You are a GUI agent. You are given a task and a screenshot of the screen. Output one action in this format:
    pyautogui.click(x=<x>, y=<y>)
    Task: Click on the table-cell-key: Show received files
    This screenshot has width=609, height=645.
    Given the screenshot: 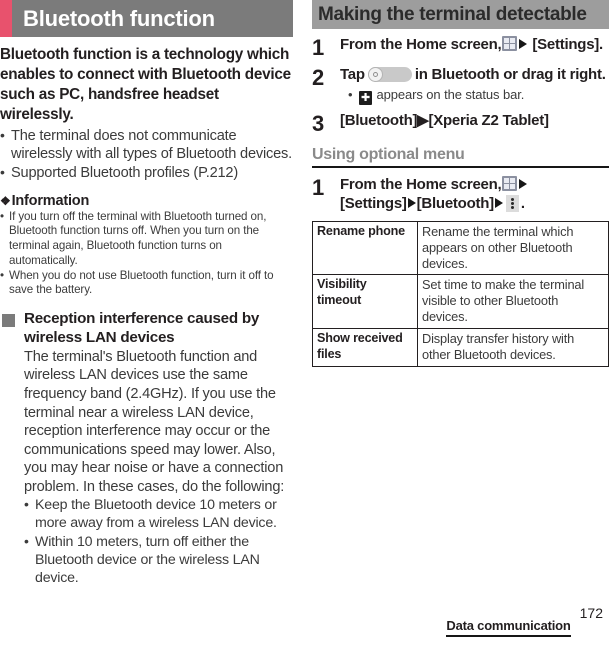 What is the action you would take?
    pyautogui.click(x=365, y=347)
    